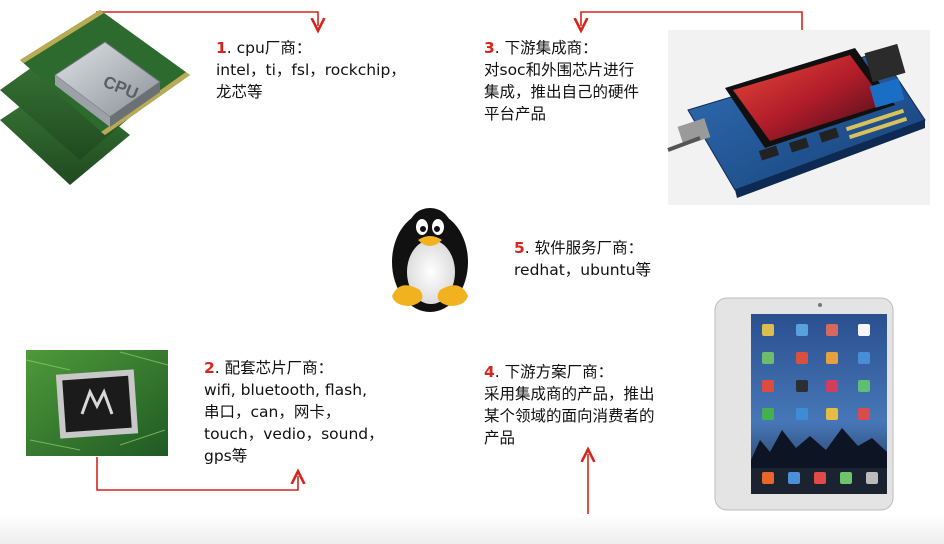  What do you see at coordinates (274, 368) in the screenshot?
I see `node-title: . 配套芯片厂商：` at bounding box center [274, 368].